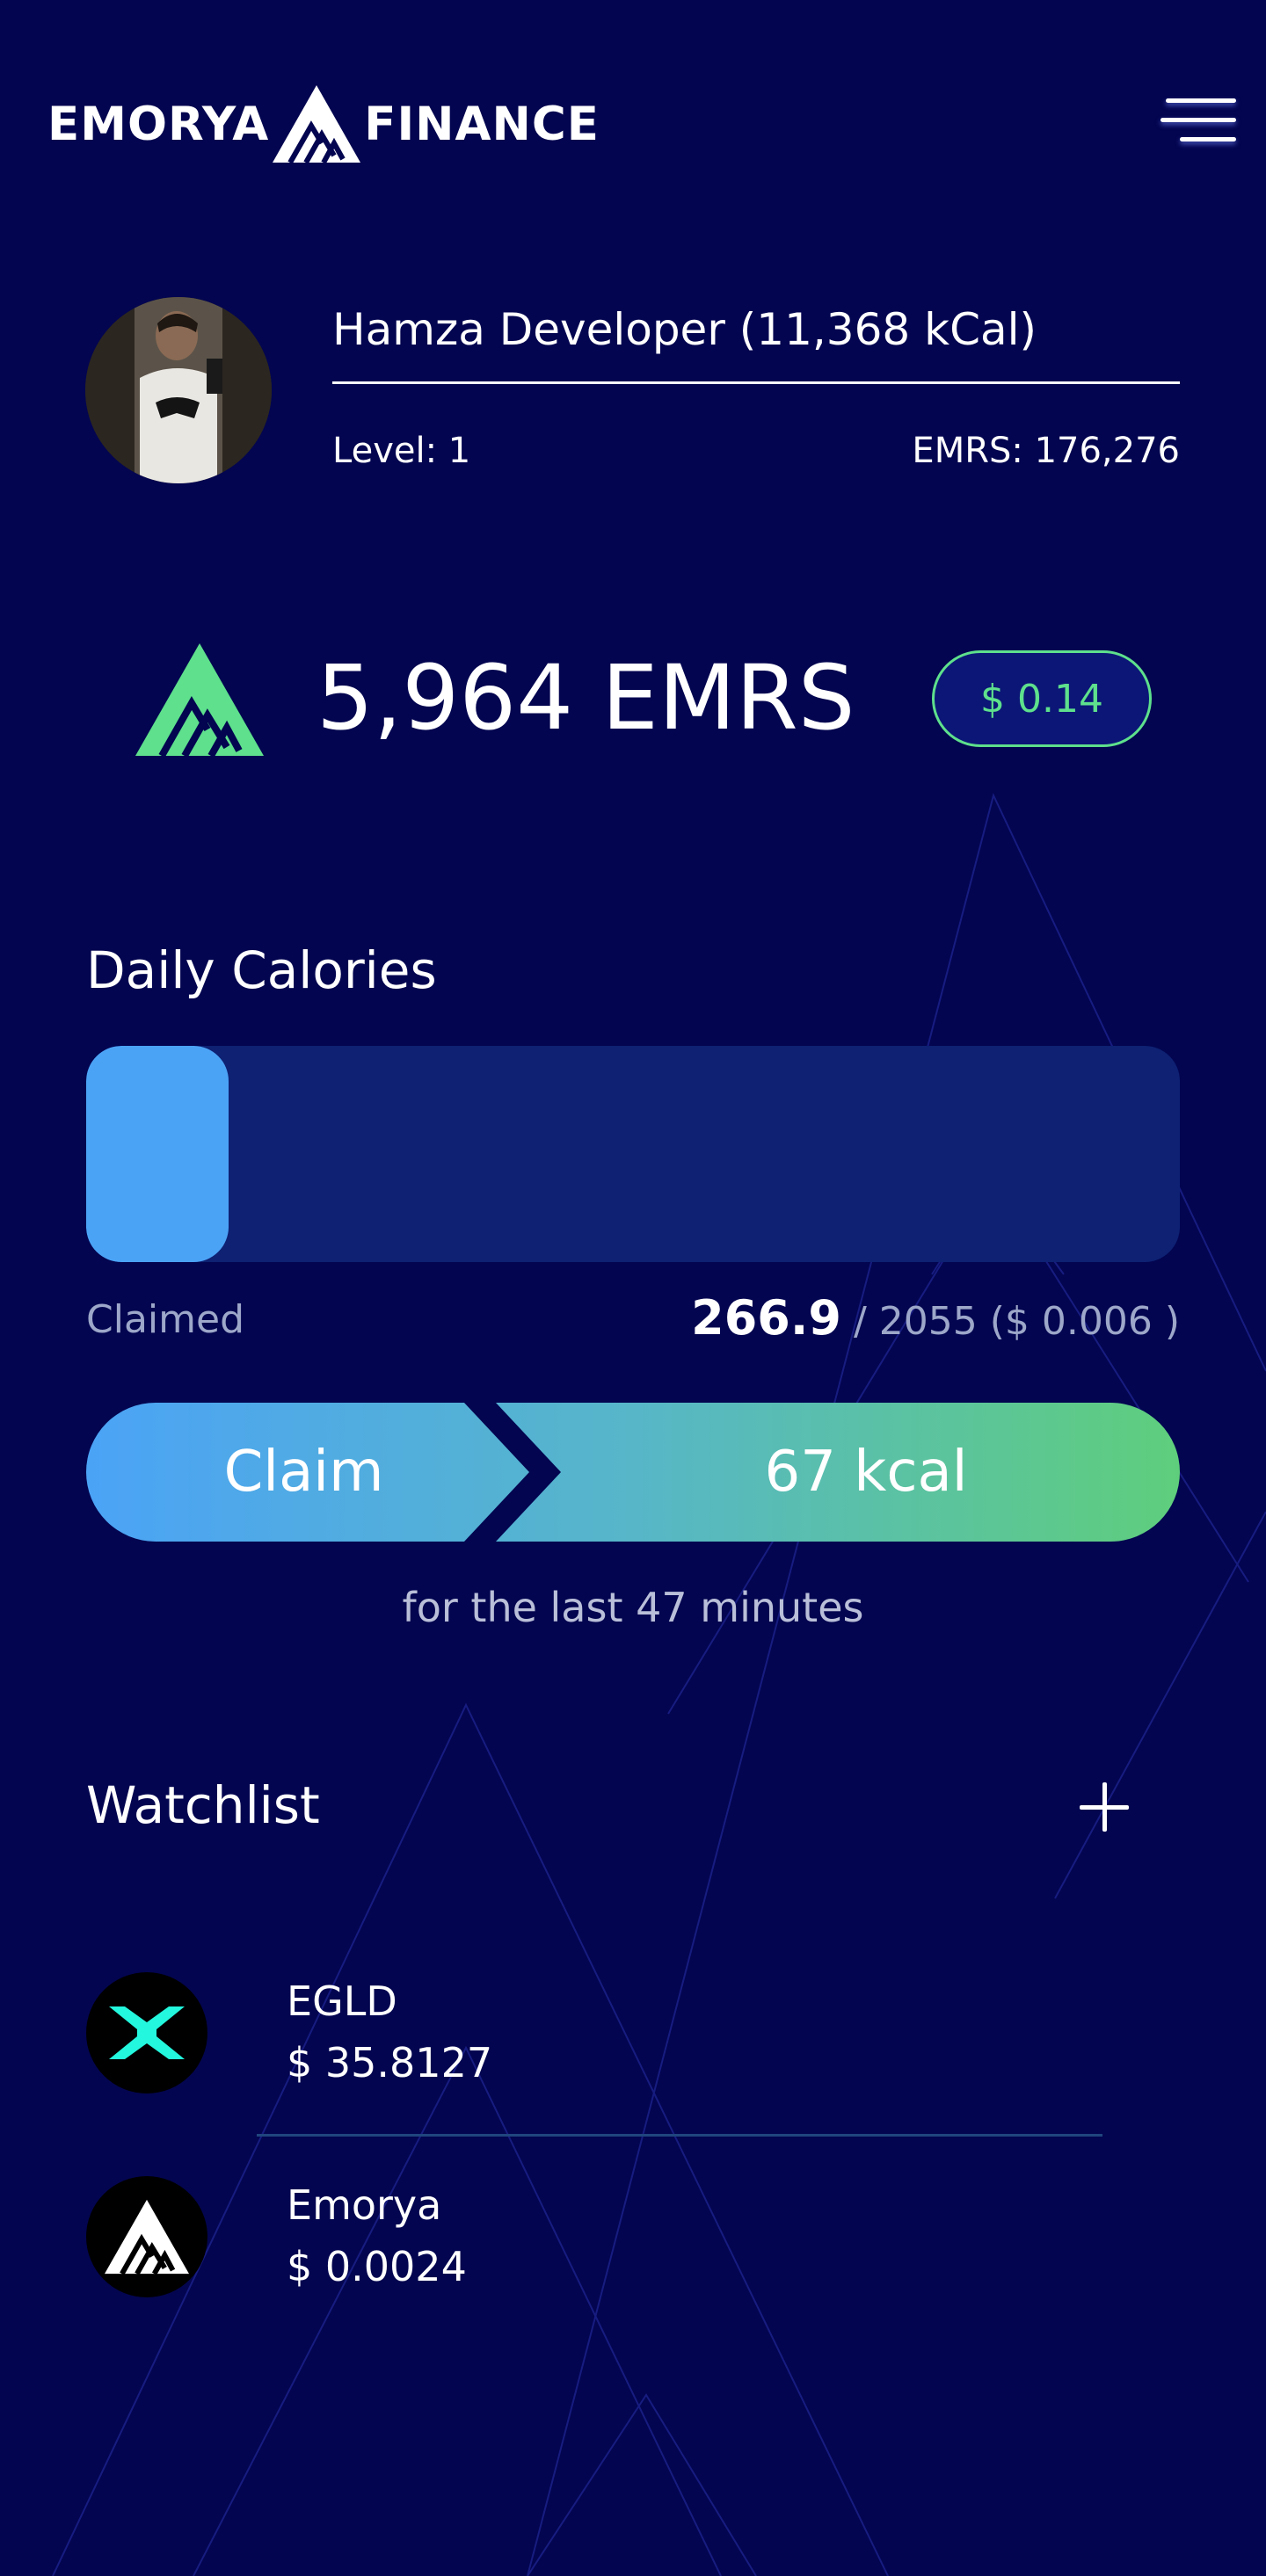 The width and height of the screenshot is (1266, 2576). I want to click on avatar, so click(178, 390).